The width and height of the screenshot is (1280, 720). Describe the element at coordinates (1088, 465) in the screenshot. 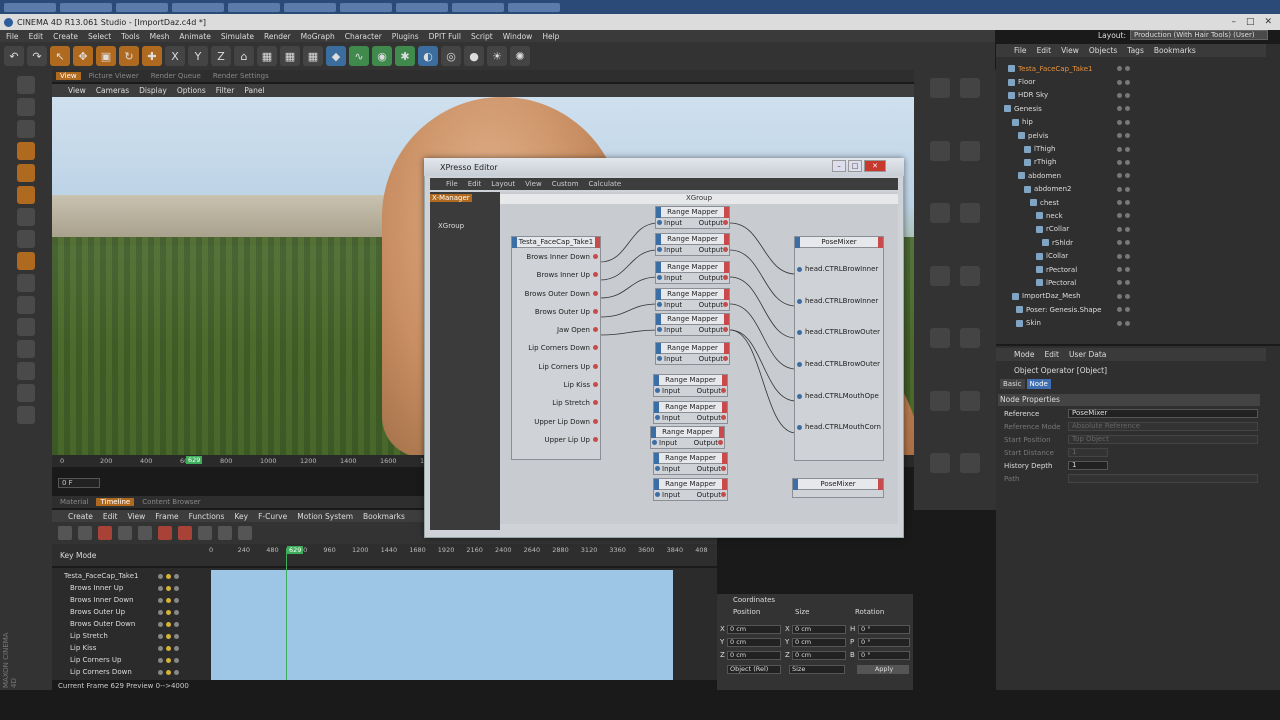

I see `attribute-field: 1` at that location.